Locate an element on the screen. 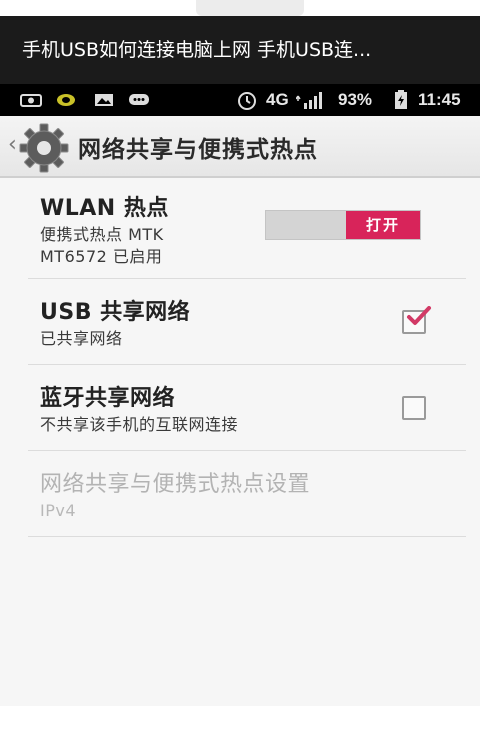 Image resolution: width=480 pixels, height=738 pixels. usb-tethering-row: USB 共享网络 已共享网络 is located at coordinates (247, 321).